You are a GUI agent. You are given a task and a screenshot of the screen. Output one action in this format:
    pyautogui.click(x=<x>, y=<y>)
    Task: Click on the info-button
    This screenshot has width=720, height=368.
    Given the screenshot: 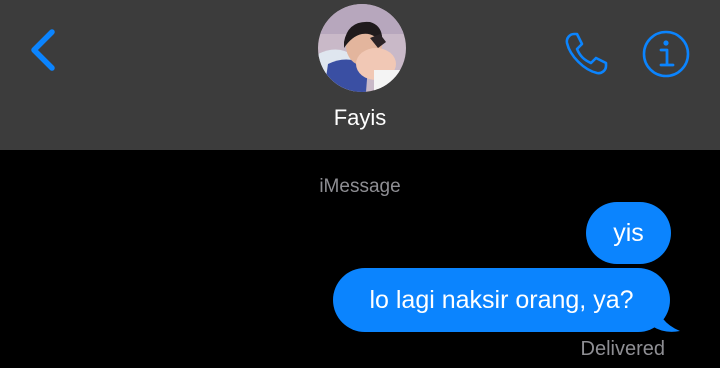 What is the action you would take?
    pyautogui.click(x=666, y=54)
    